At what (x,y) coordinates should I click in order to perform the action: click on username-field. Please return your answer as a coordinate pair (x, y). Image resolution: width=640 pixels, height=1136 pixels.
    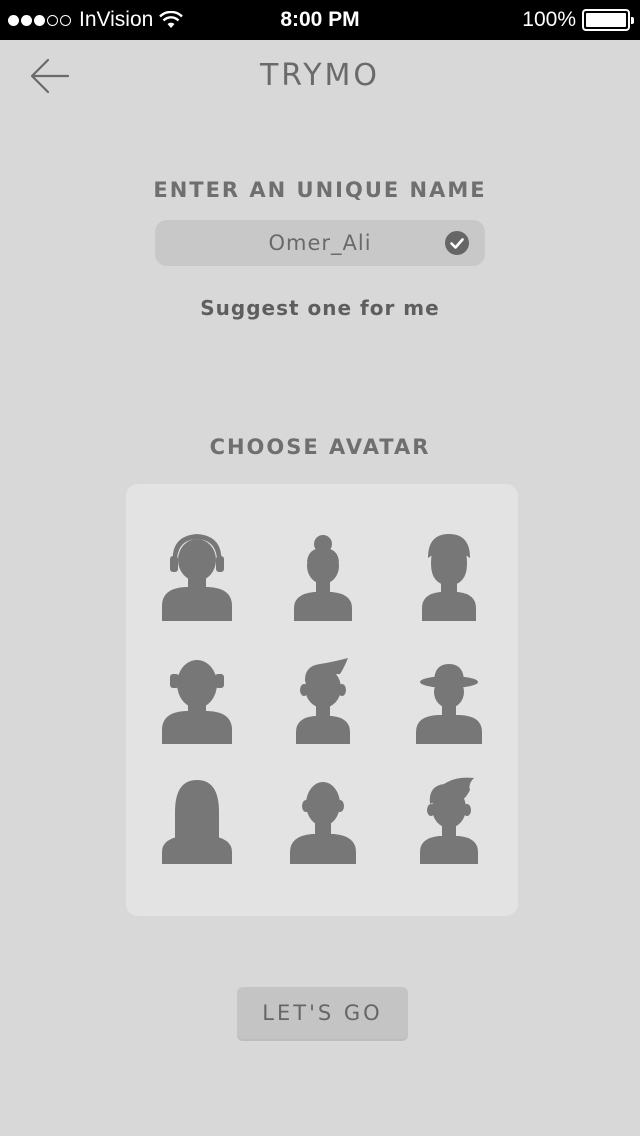
    Looking at the image, I should click on (320, 243).